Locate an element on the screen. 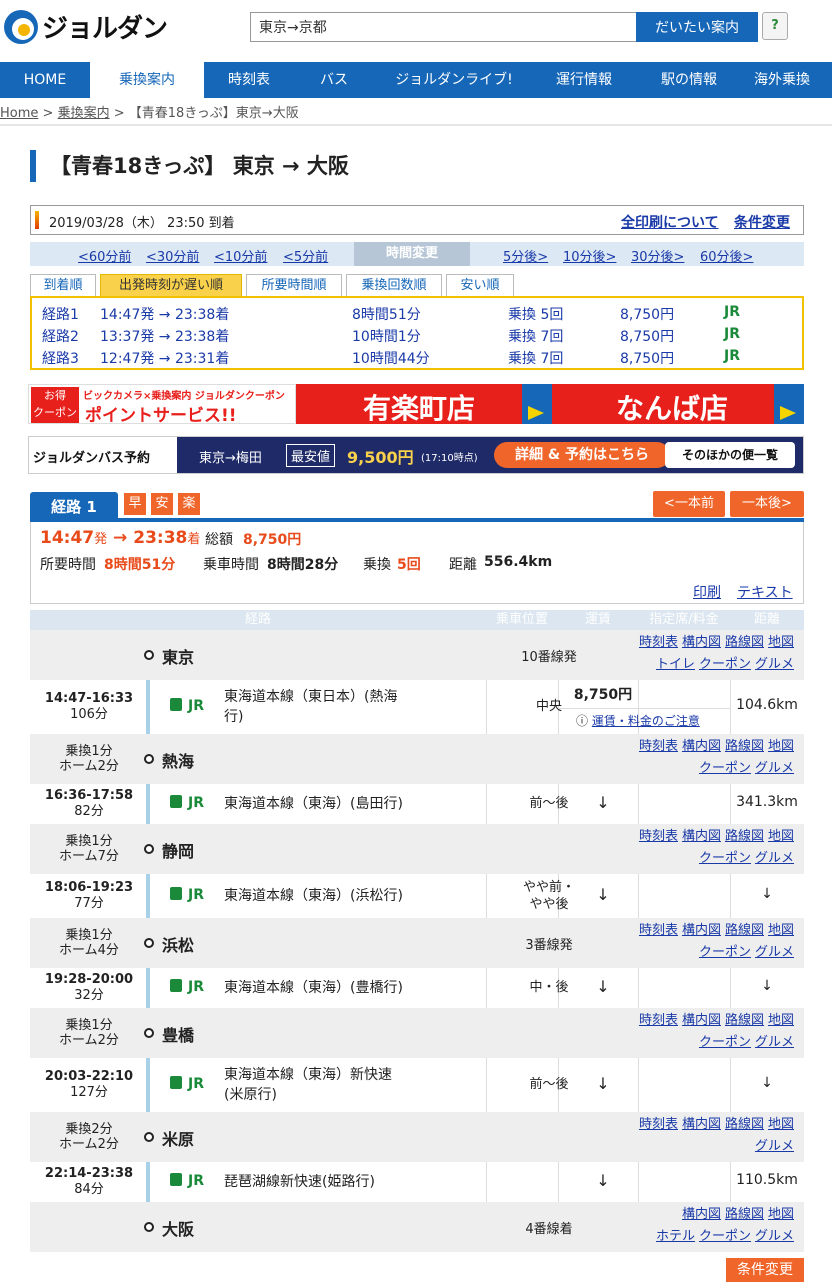 The height and width of the screenshot is (1282, 832). nav-home: HOME is located at coordinates (45, 80).